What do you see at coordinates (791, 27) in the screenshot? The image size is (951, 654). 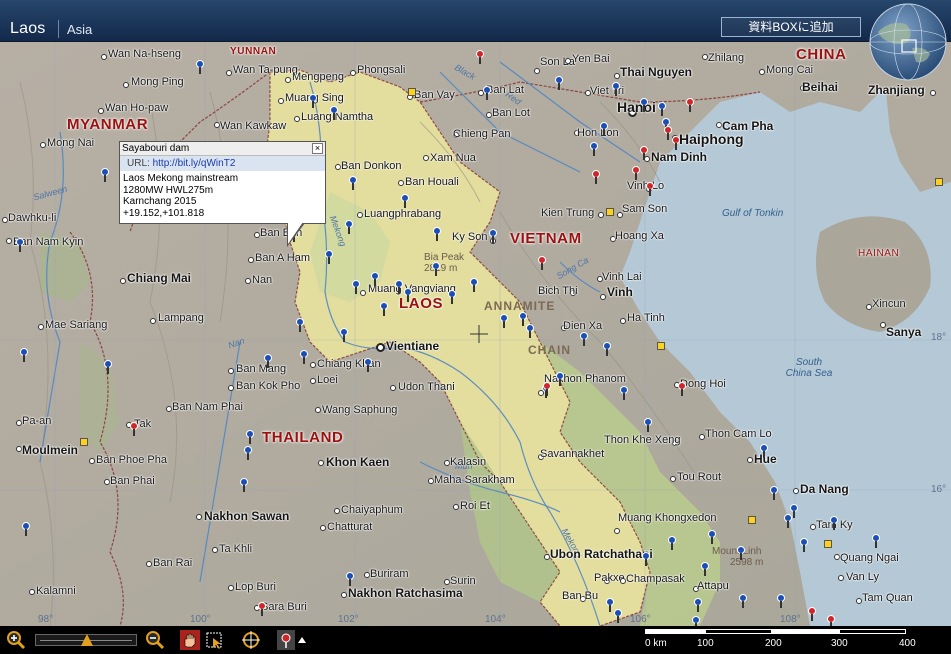 I see `add-to-box-button: 資料BOXに追加` at bounding box center [791, 27].